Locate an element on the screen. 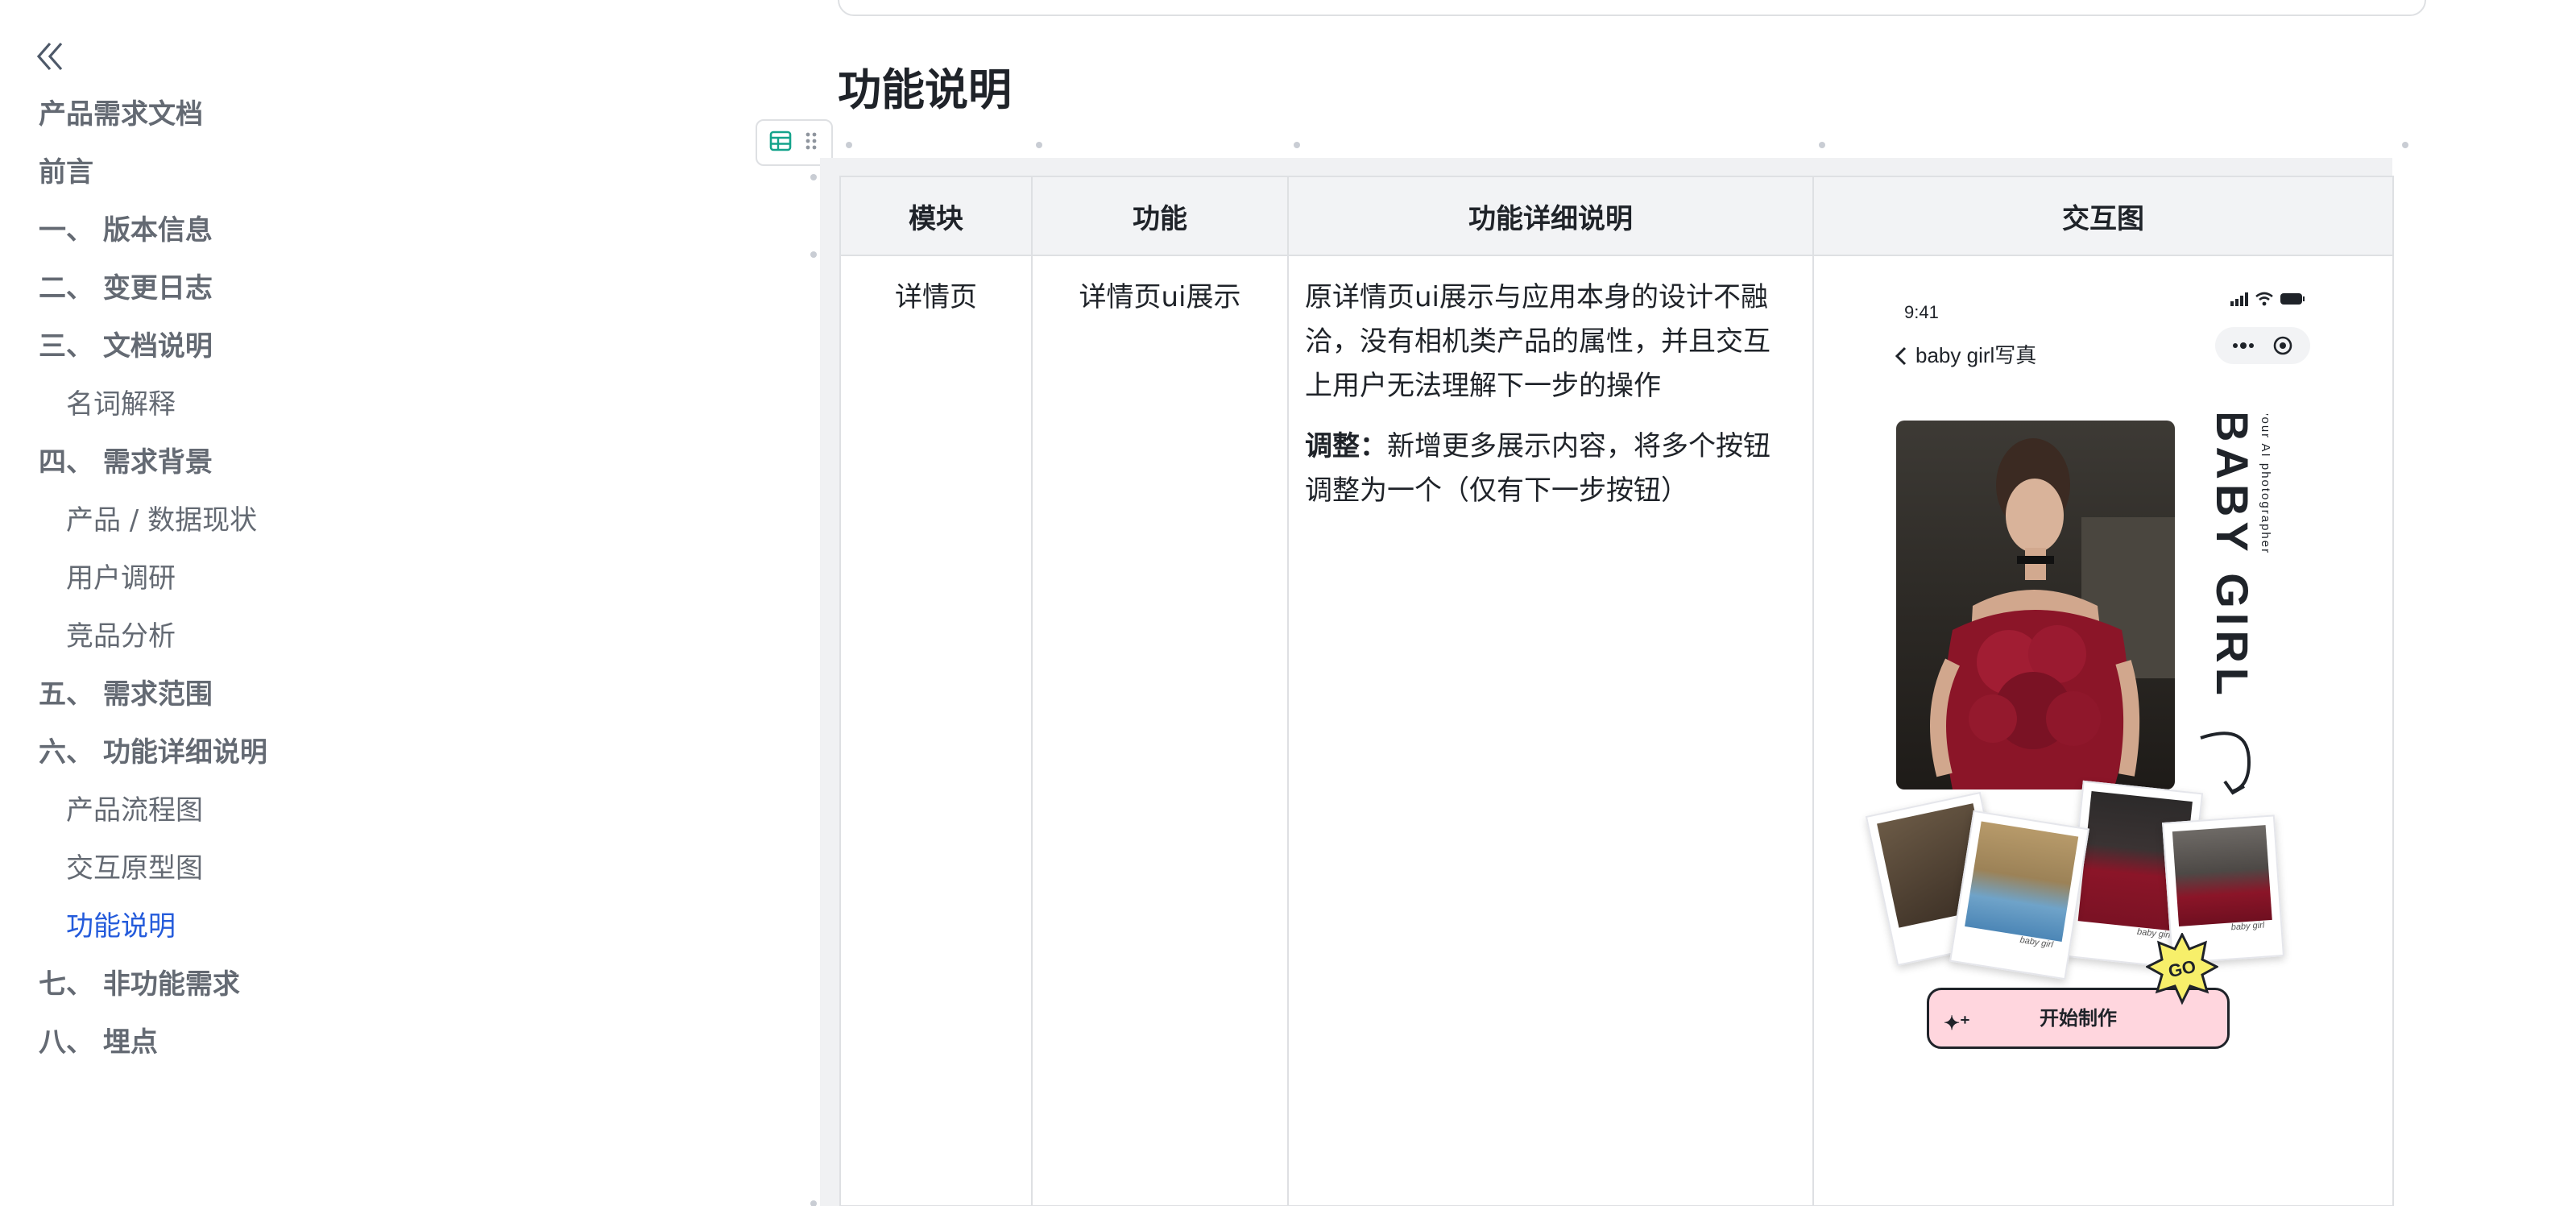 The width and height of the screenshot is (2576, 1206). hero-portrait-photo is located at coordinates (2035, 605).